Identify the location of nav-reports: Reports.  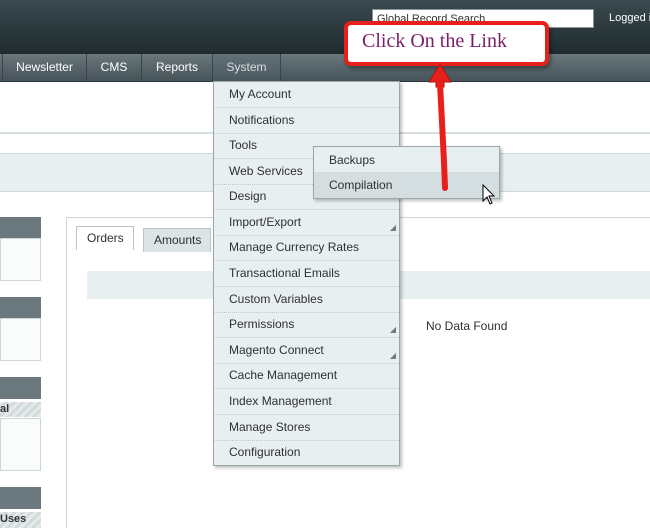
(177, 67).